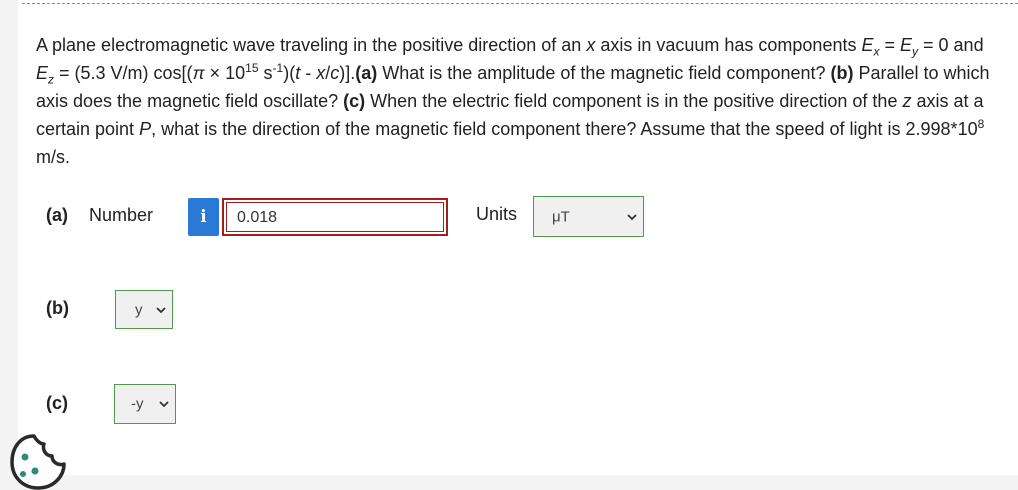 The height and width of the screenshot is (490, 1018). I want to click on units-selected-value: μT, so click(561, 216).